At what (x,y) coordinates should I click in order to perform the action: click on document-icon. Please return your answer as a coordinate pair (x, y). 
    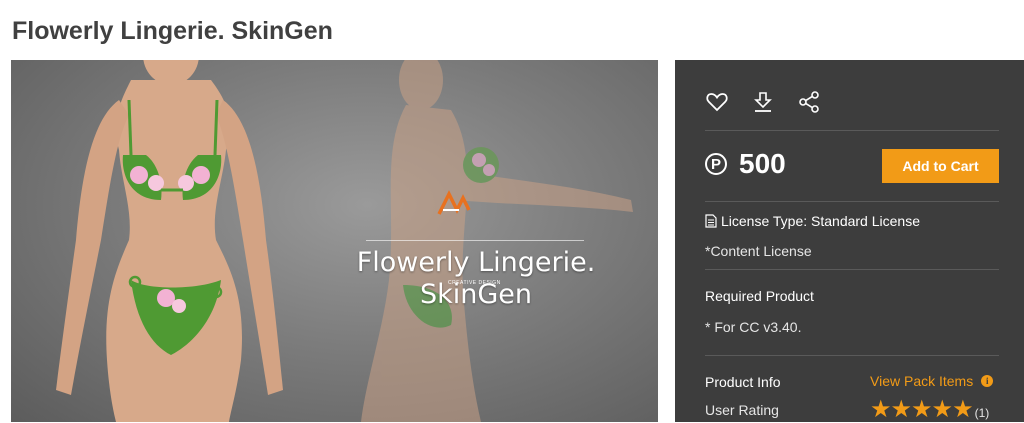
    Looking at the image, I should click on (711, 221).